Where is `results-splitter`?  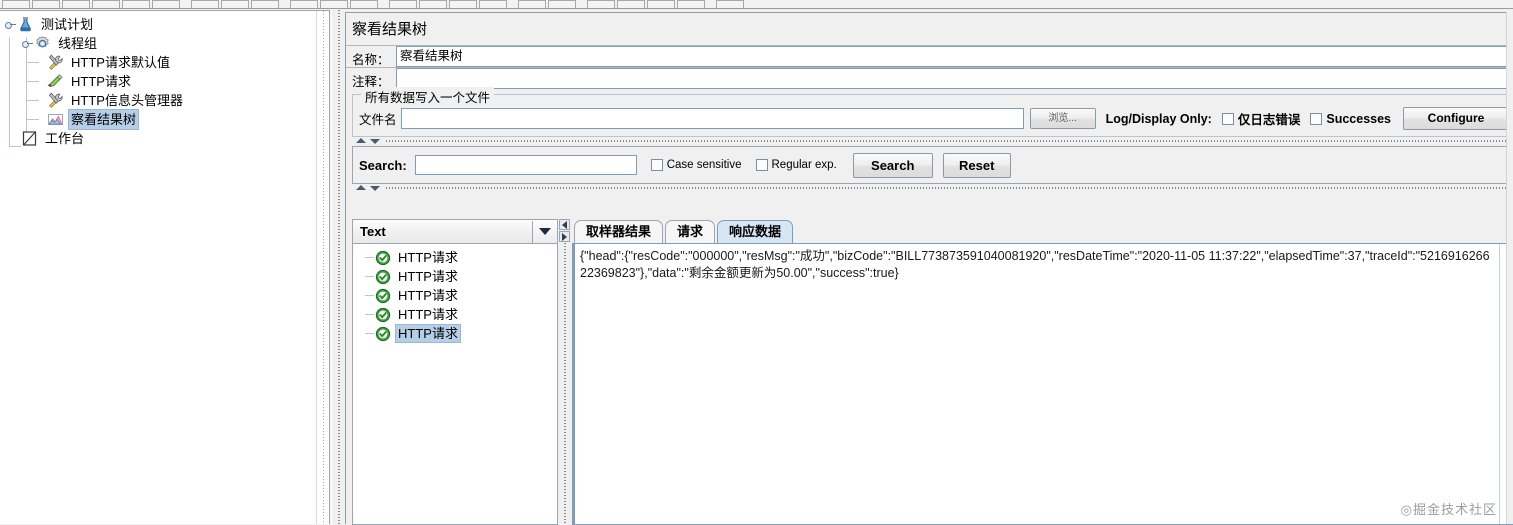 results-splitter is located at coordinates (565, 372).